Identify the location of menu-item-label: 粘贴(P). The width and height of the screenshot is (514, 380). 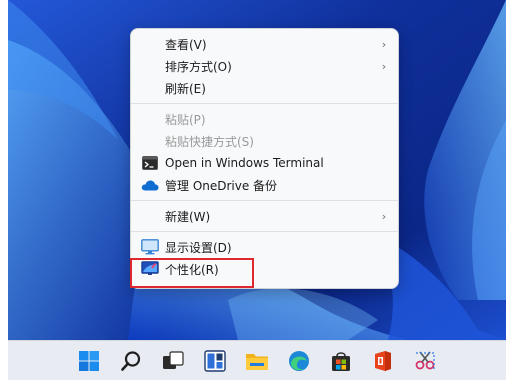
(185, 119).